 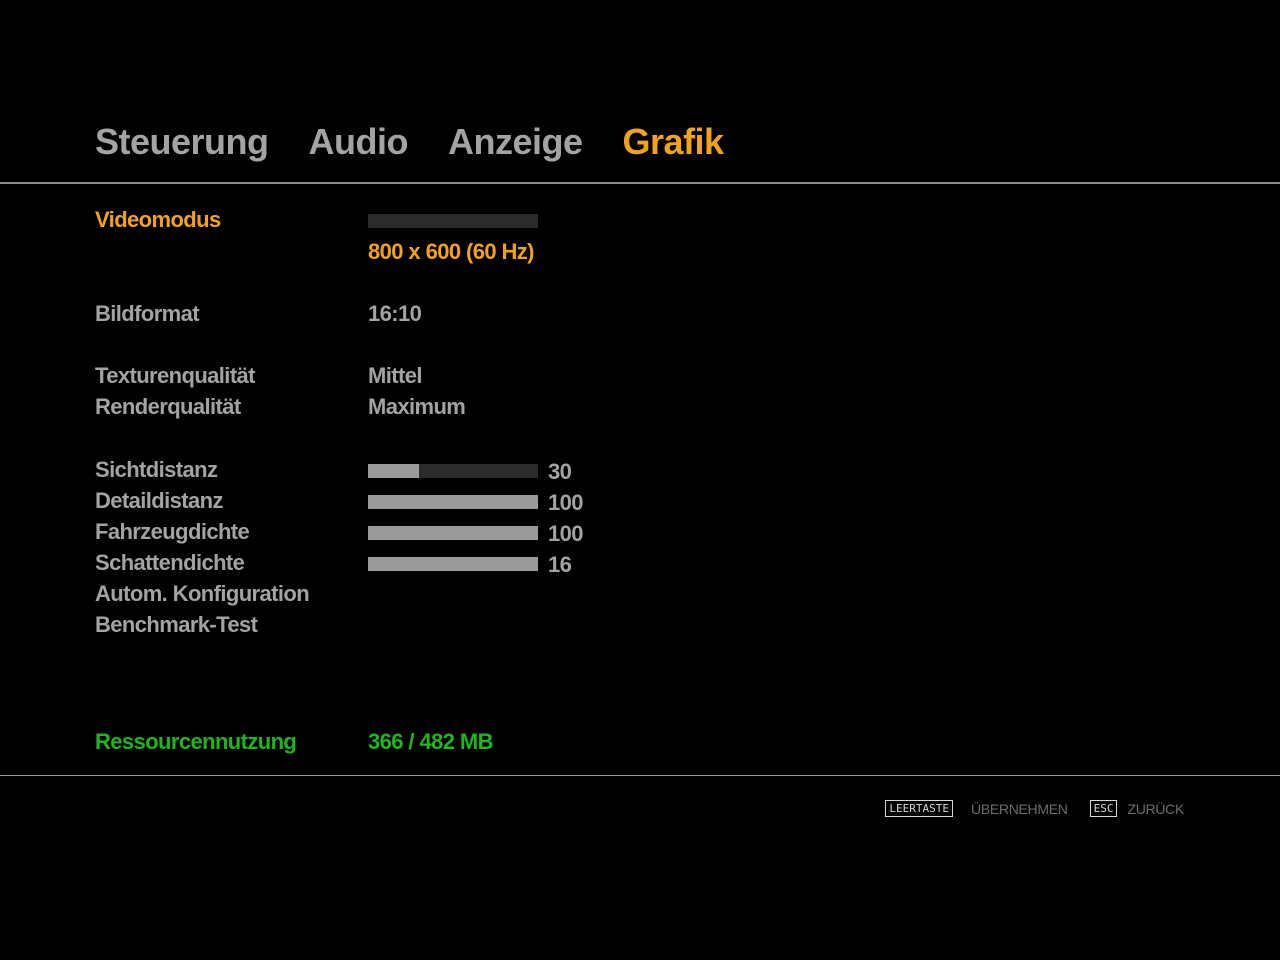 I want to click on setting-aspect-ratio: Bildformat 16:10, so click(x=375, y=314).